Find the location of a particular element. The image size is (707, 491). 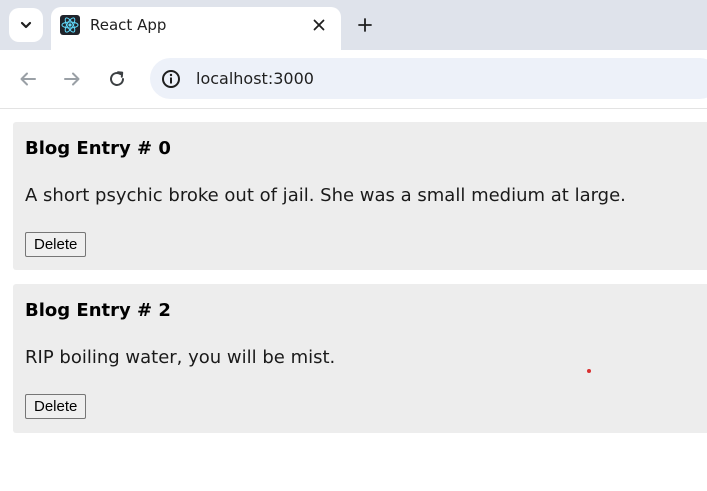

blog-entry-title: Blog Entry # 0 is located at coordinates (98, 148).